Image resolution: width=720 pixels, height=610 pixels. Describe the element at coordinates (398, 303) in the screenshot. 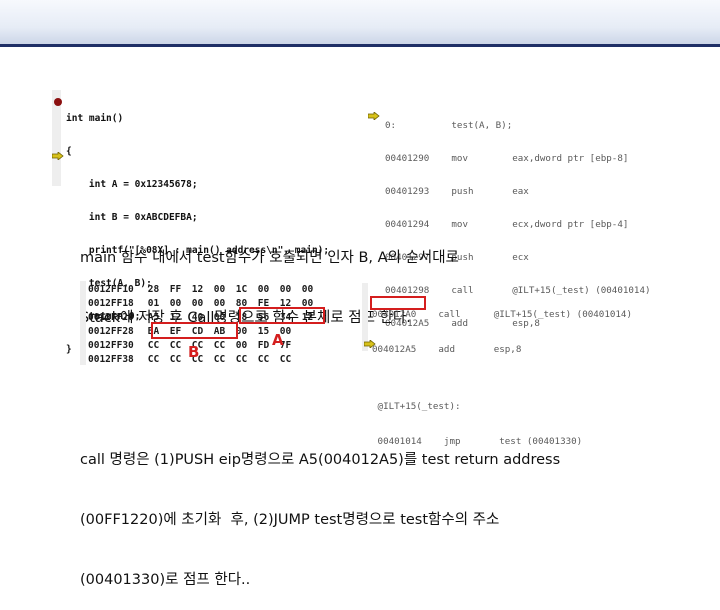

I see `highlight-box-return-address` at that location.